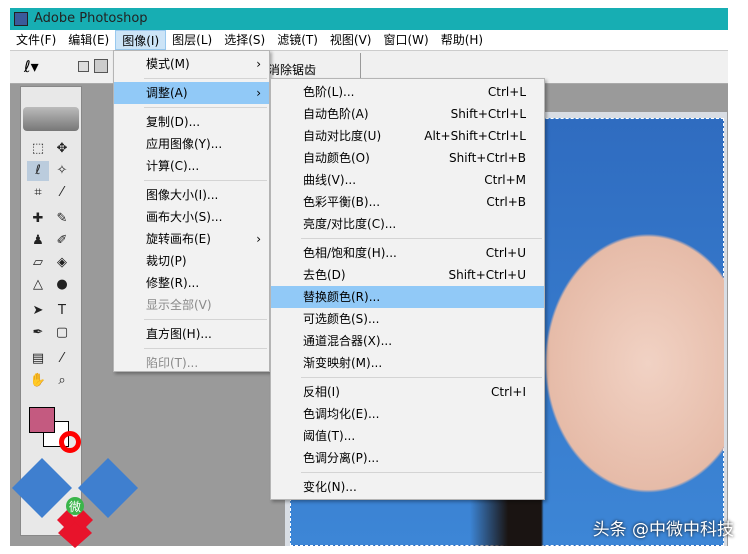 This screenshot has height=554, width=748. Describe the element at coordinates (297, 40) in the screenshot. I see `menu-5: 滤镜(T)` at that location.